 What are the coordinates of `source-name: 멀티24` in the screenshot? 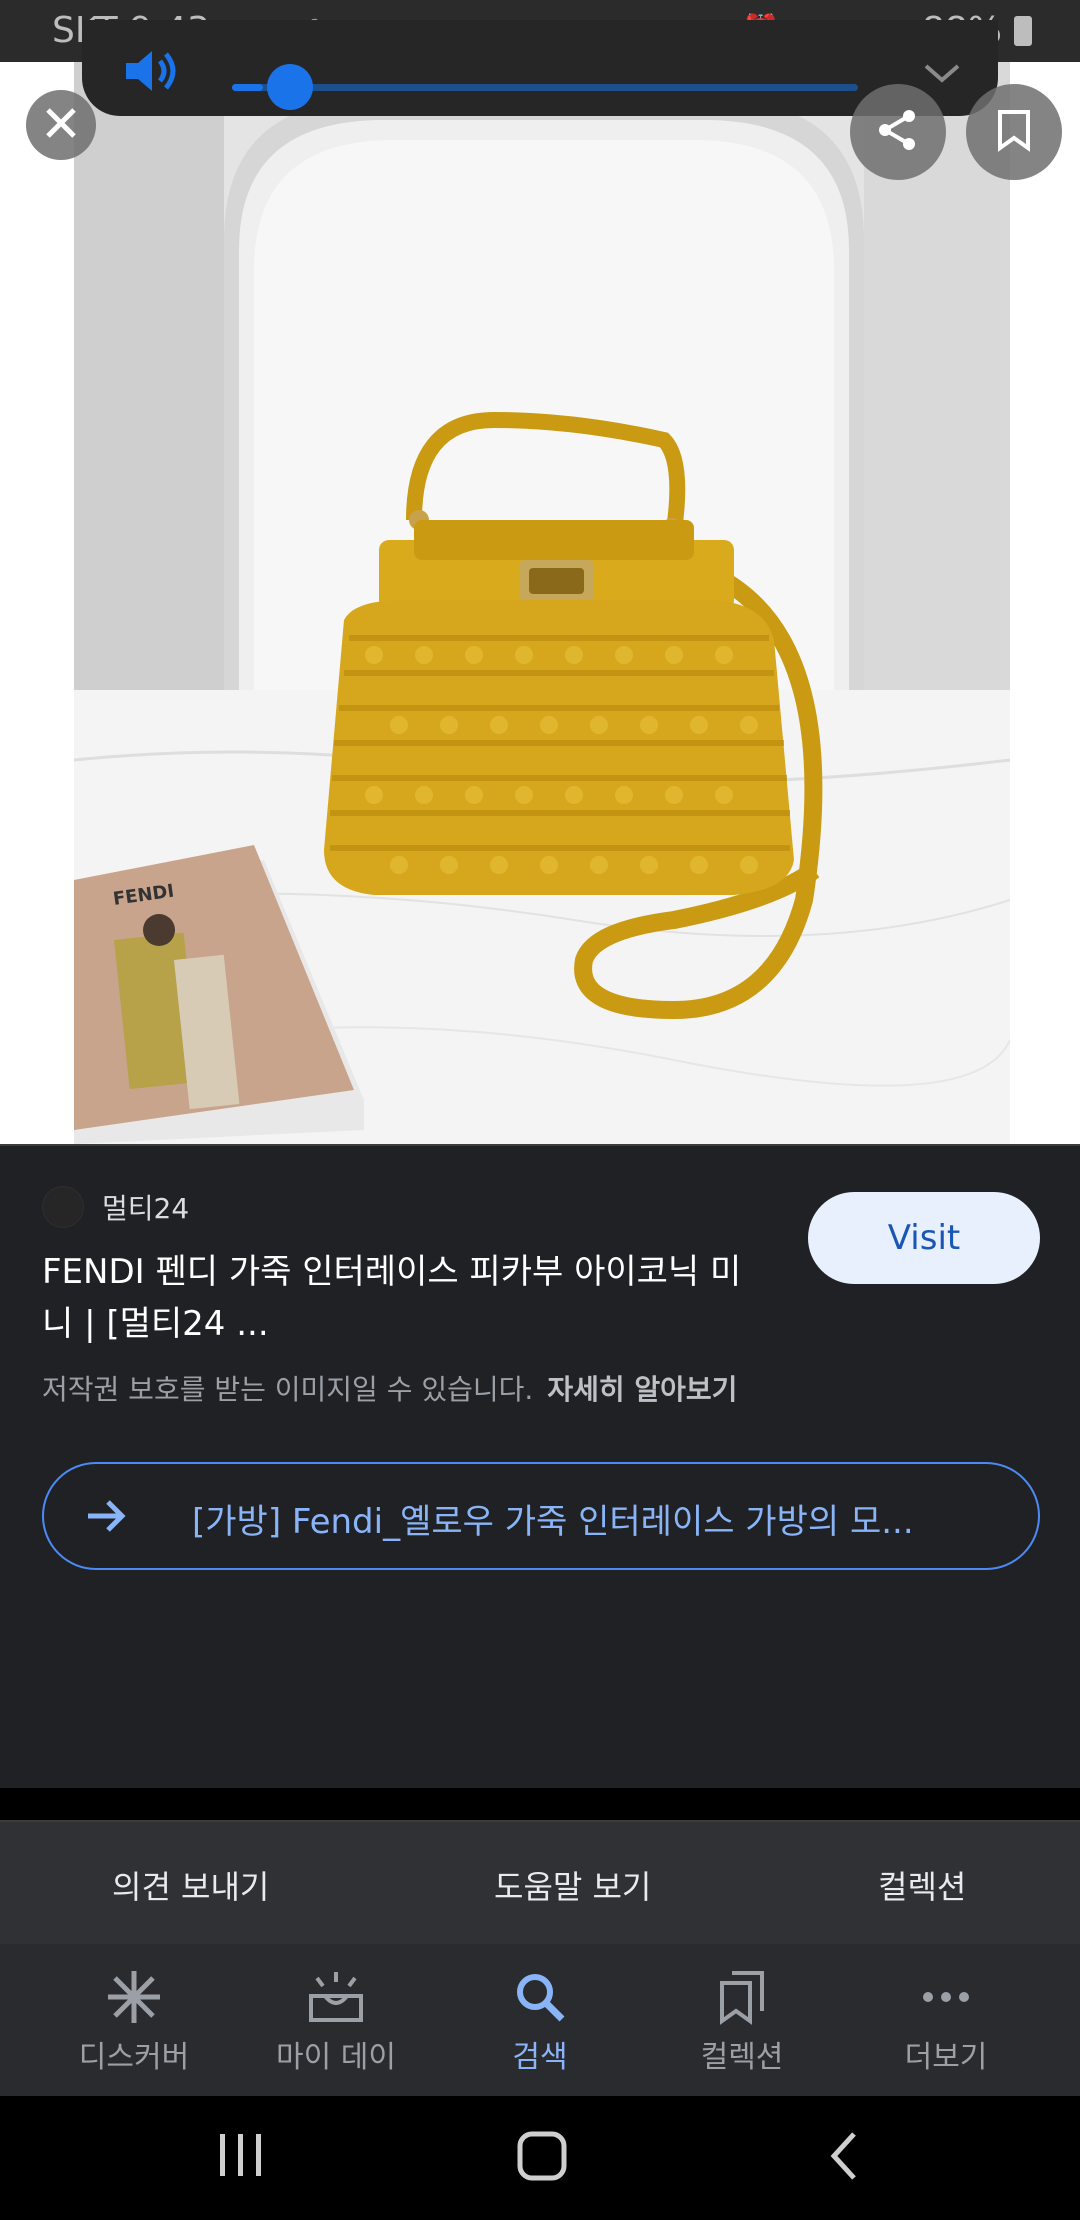 It's located at (146, 1208).